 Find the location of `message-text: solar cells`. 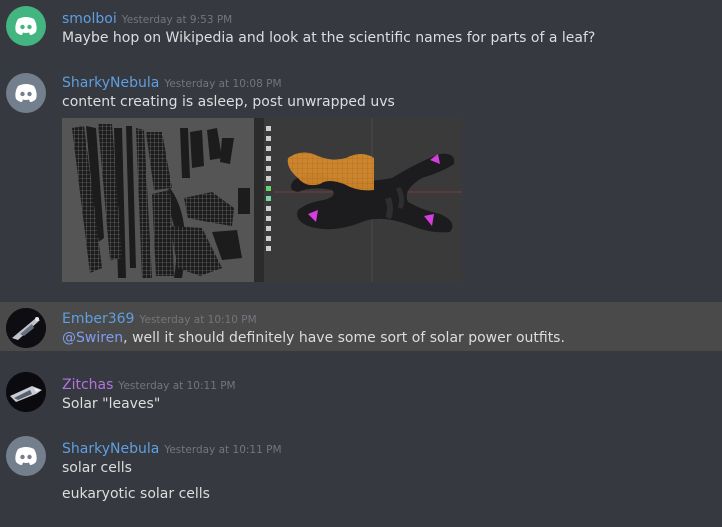

message-text: solar cells is located at coordinates (97, 468).